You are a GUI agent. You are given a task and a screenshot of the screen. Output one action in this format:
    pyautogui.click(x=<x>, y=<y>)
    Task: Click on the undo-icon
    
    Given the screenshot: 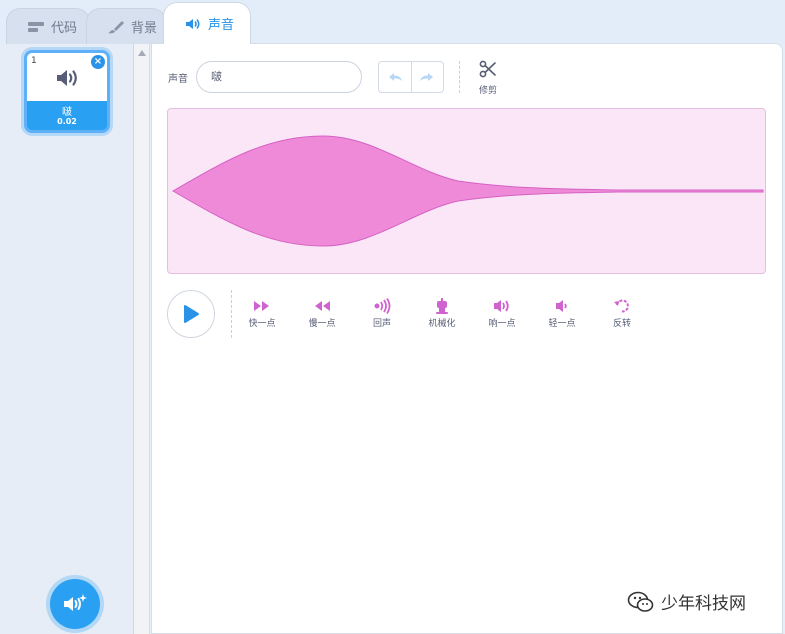 What is the action you would take?
    pyautogui.click(x=395, y=77)
    